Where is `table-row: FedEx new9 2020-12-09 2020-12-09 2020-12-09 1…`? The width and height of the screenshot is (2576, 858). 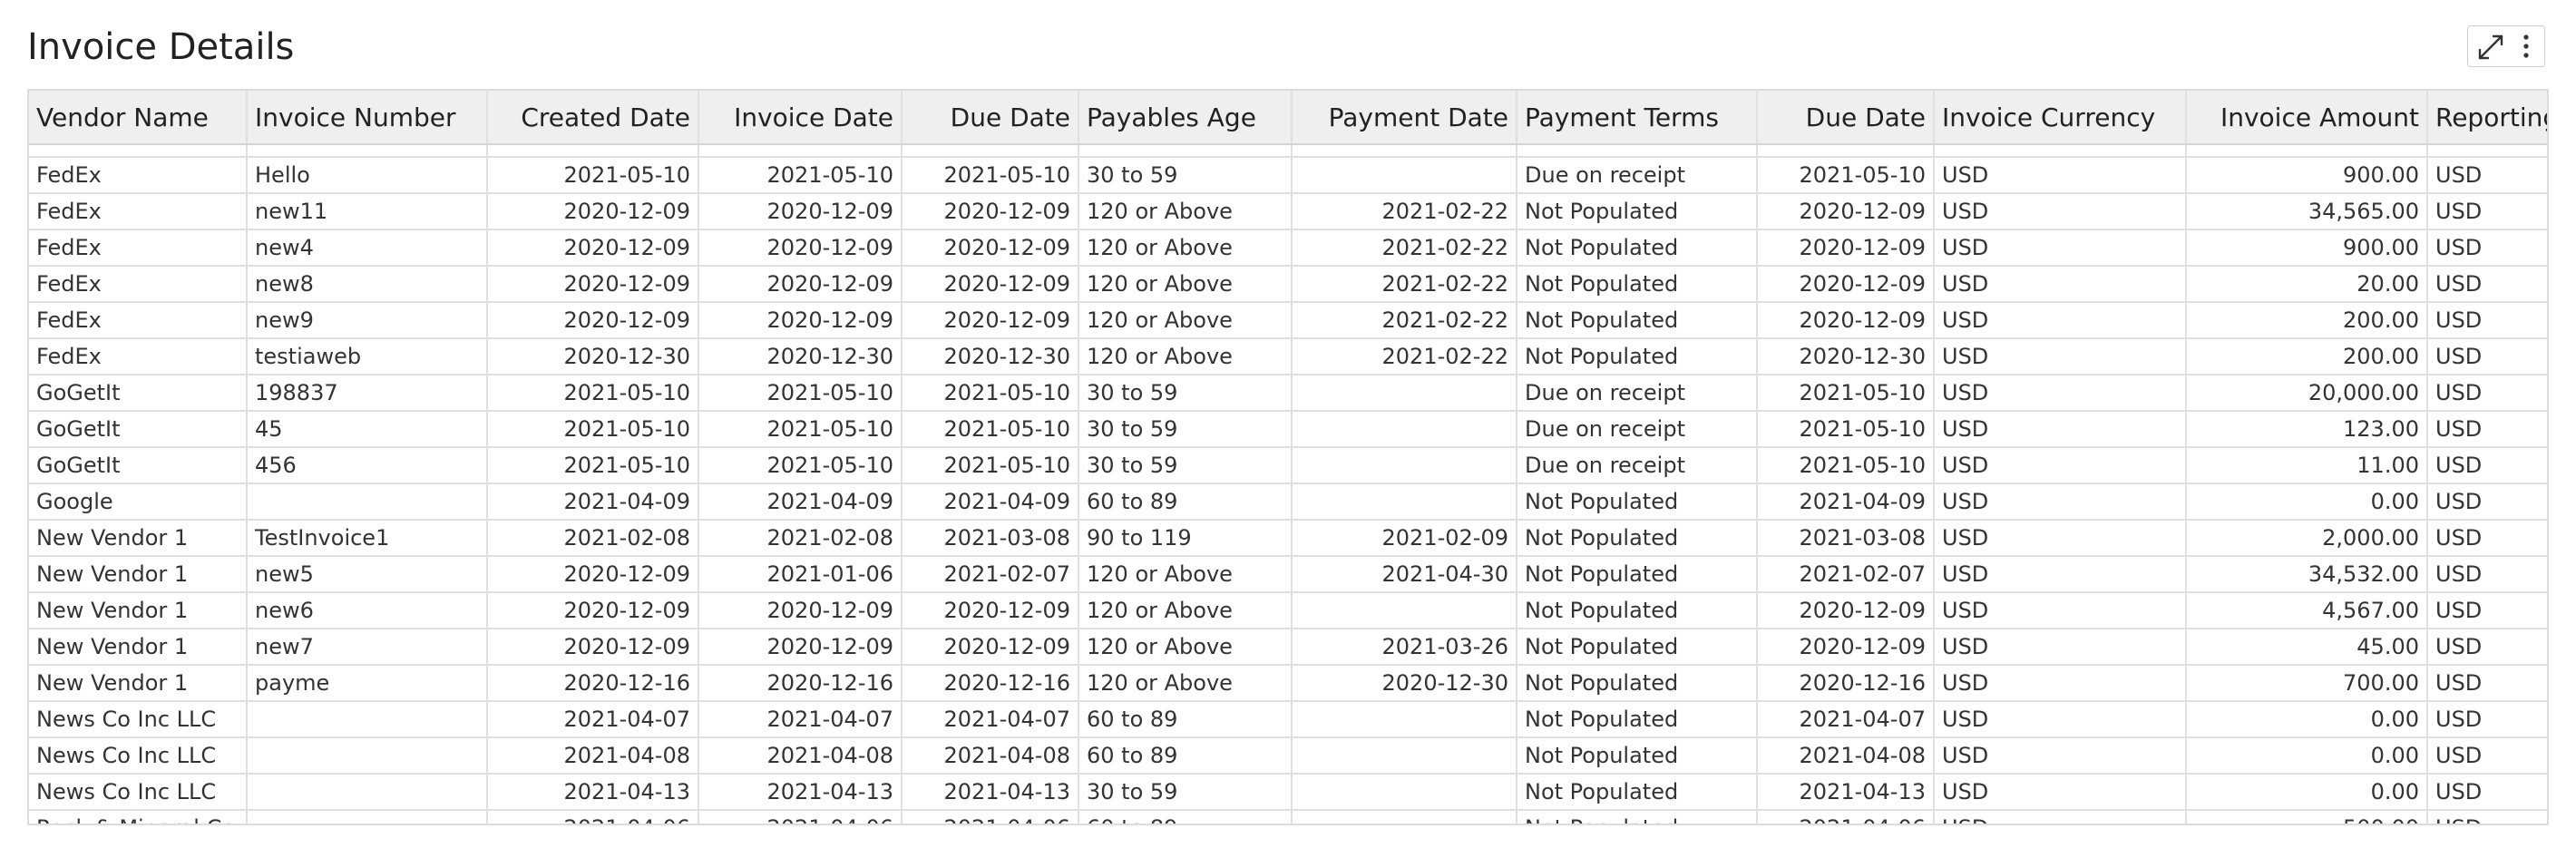
table-row: FedEx new9 2020-12-09 2020-12-09 2020-12-09 1… is located at coordinates (1288, 320).